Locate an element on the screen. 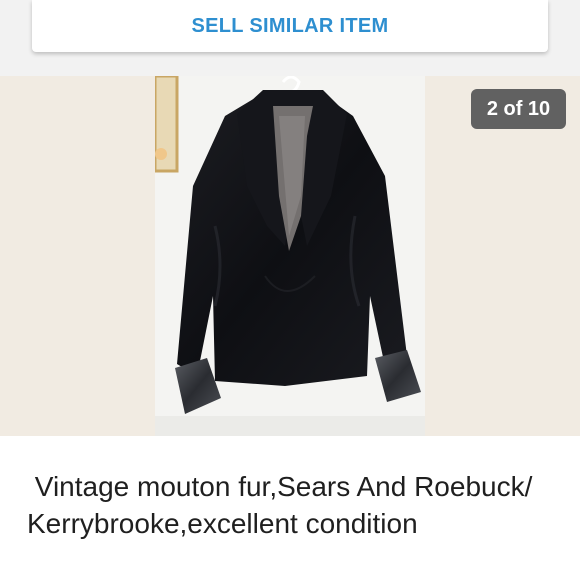 The width and height of the screenshot is (580, 580). sell-similar-label: SELL SIMILAR ITEM is located at coordinates (290, 25).